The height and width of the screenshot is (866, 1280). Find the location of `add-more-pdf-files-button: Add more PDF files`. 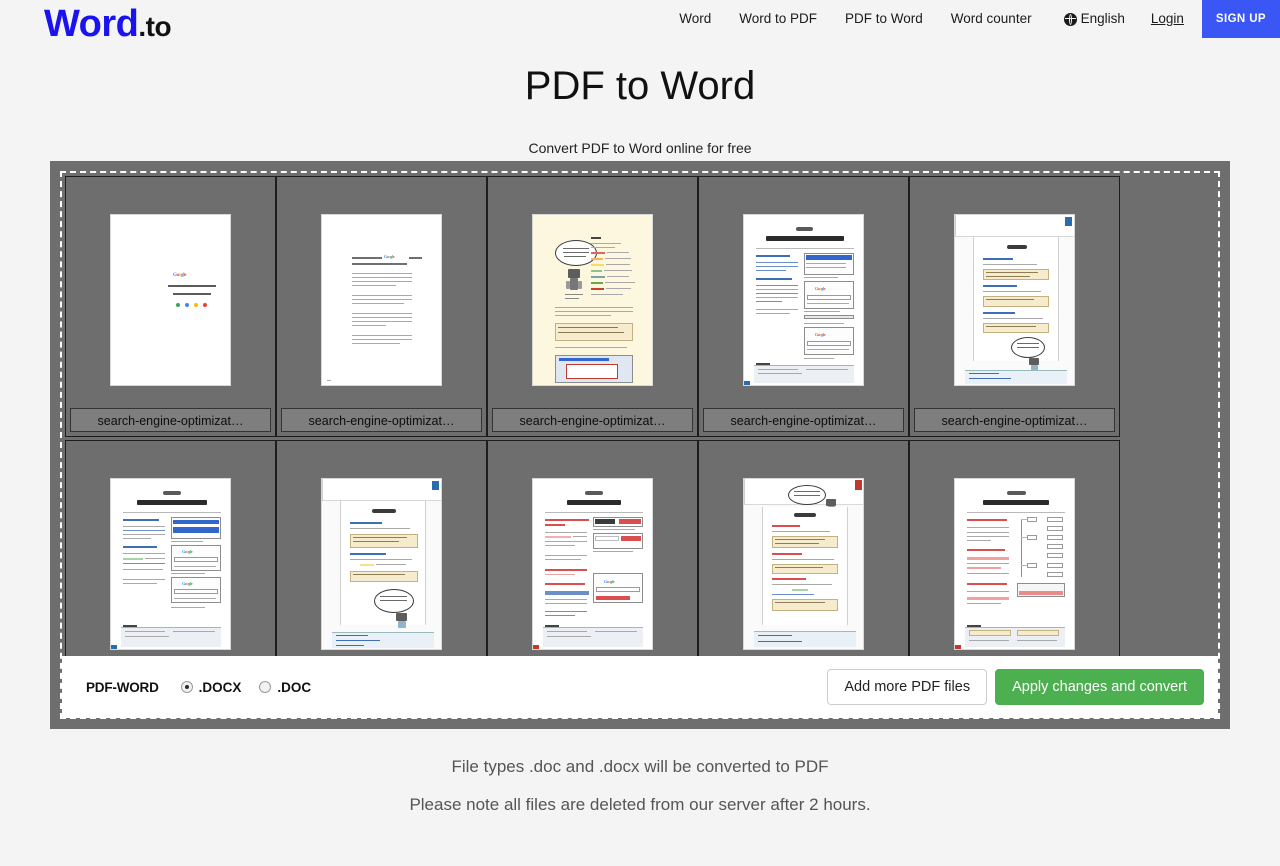

add-more-pdf-files-button: Add more PDF files is located at coordinates (907, 687).